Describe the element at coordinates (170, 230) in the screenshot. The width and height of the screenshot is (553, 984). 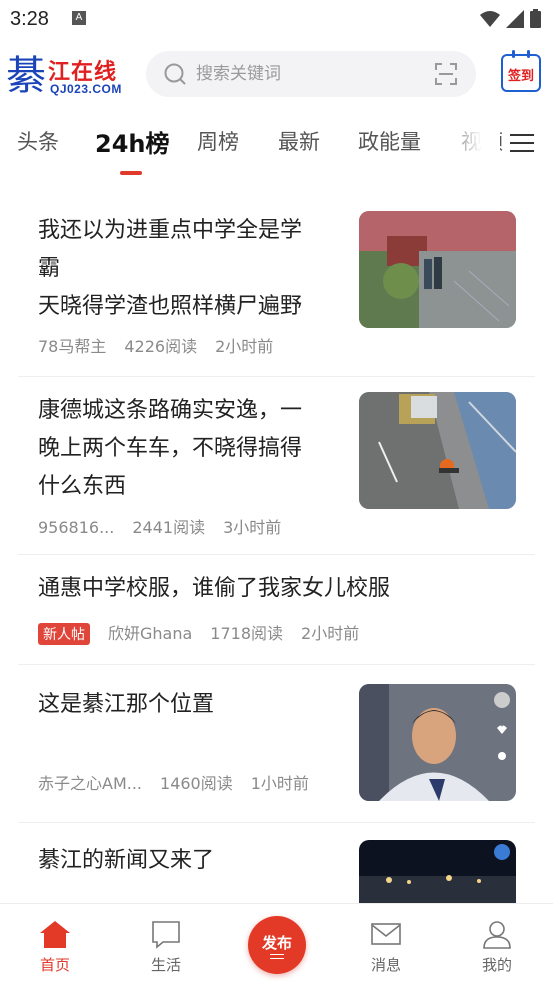
I see `title-line: 我还以为进重点中学全是学` at that location.